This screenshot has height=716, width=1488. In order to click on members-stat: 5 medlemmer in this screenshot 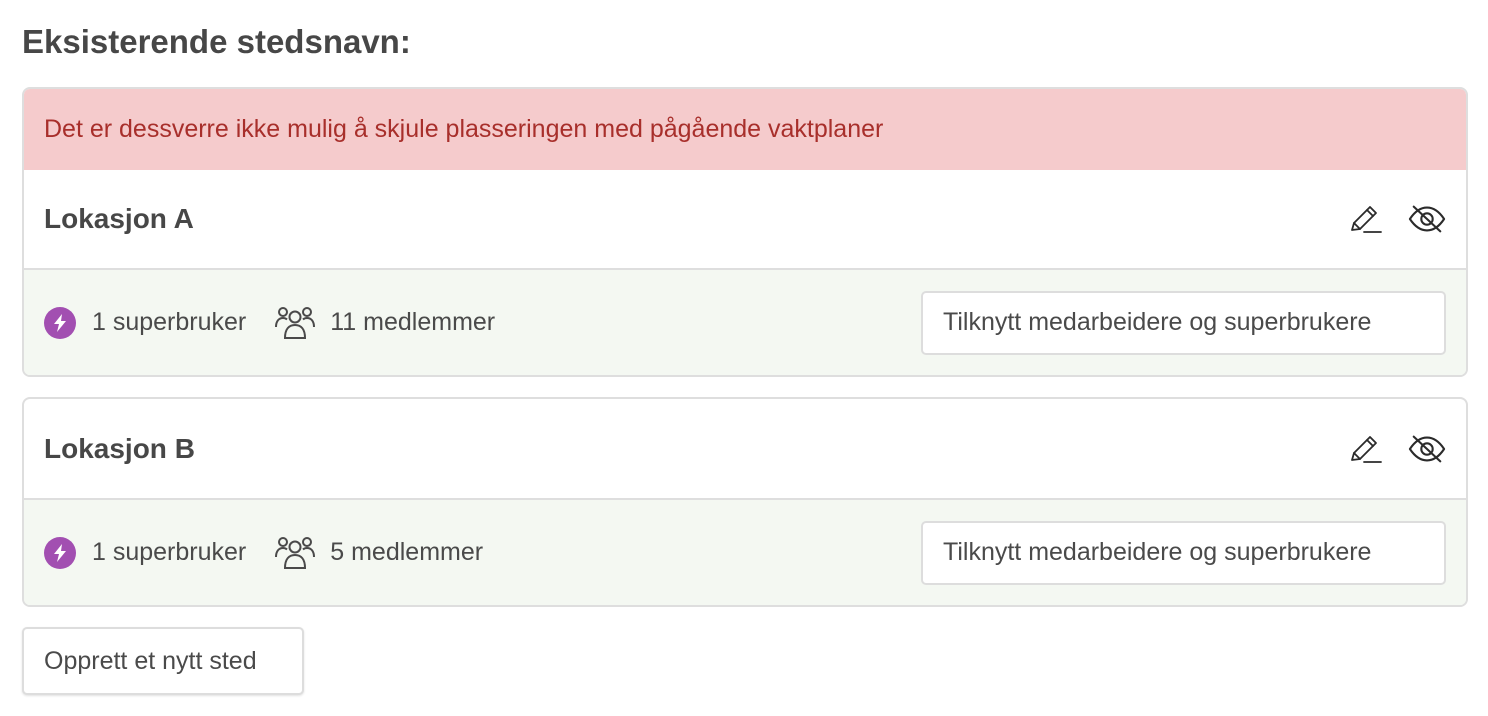, I will do `click(378, 553)`.